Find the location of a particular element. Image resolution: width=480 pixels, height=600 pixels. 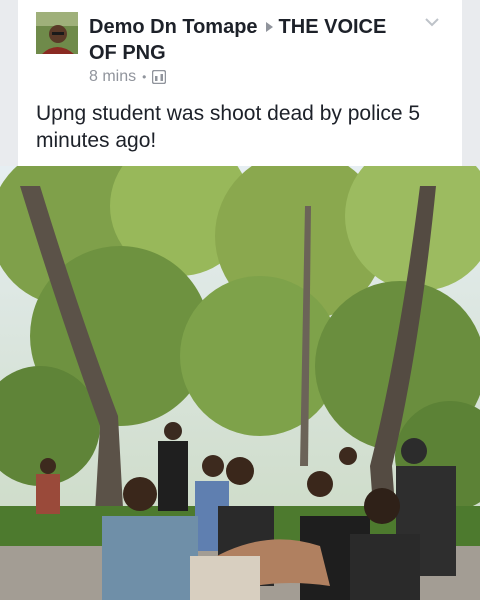

chevron-down-icon is located at coordinates (432, 22).